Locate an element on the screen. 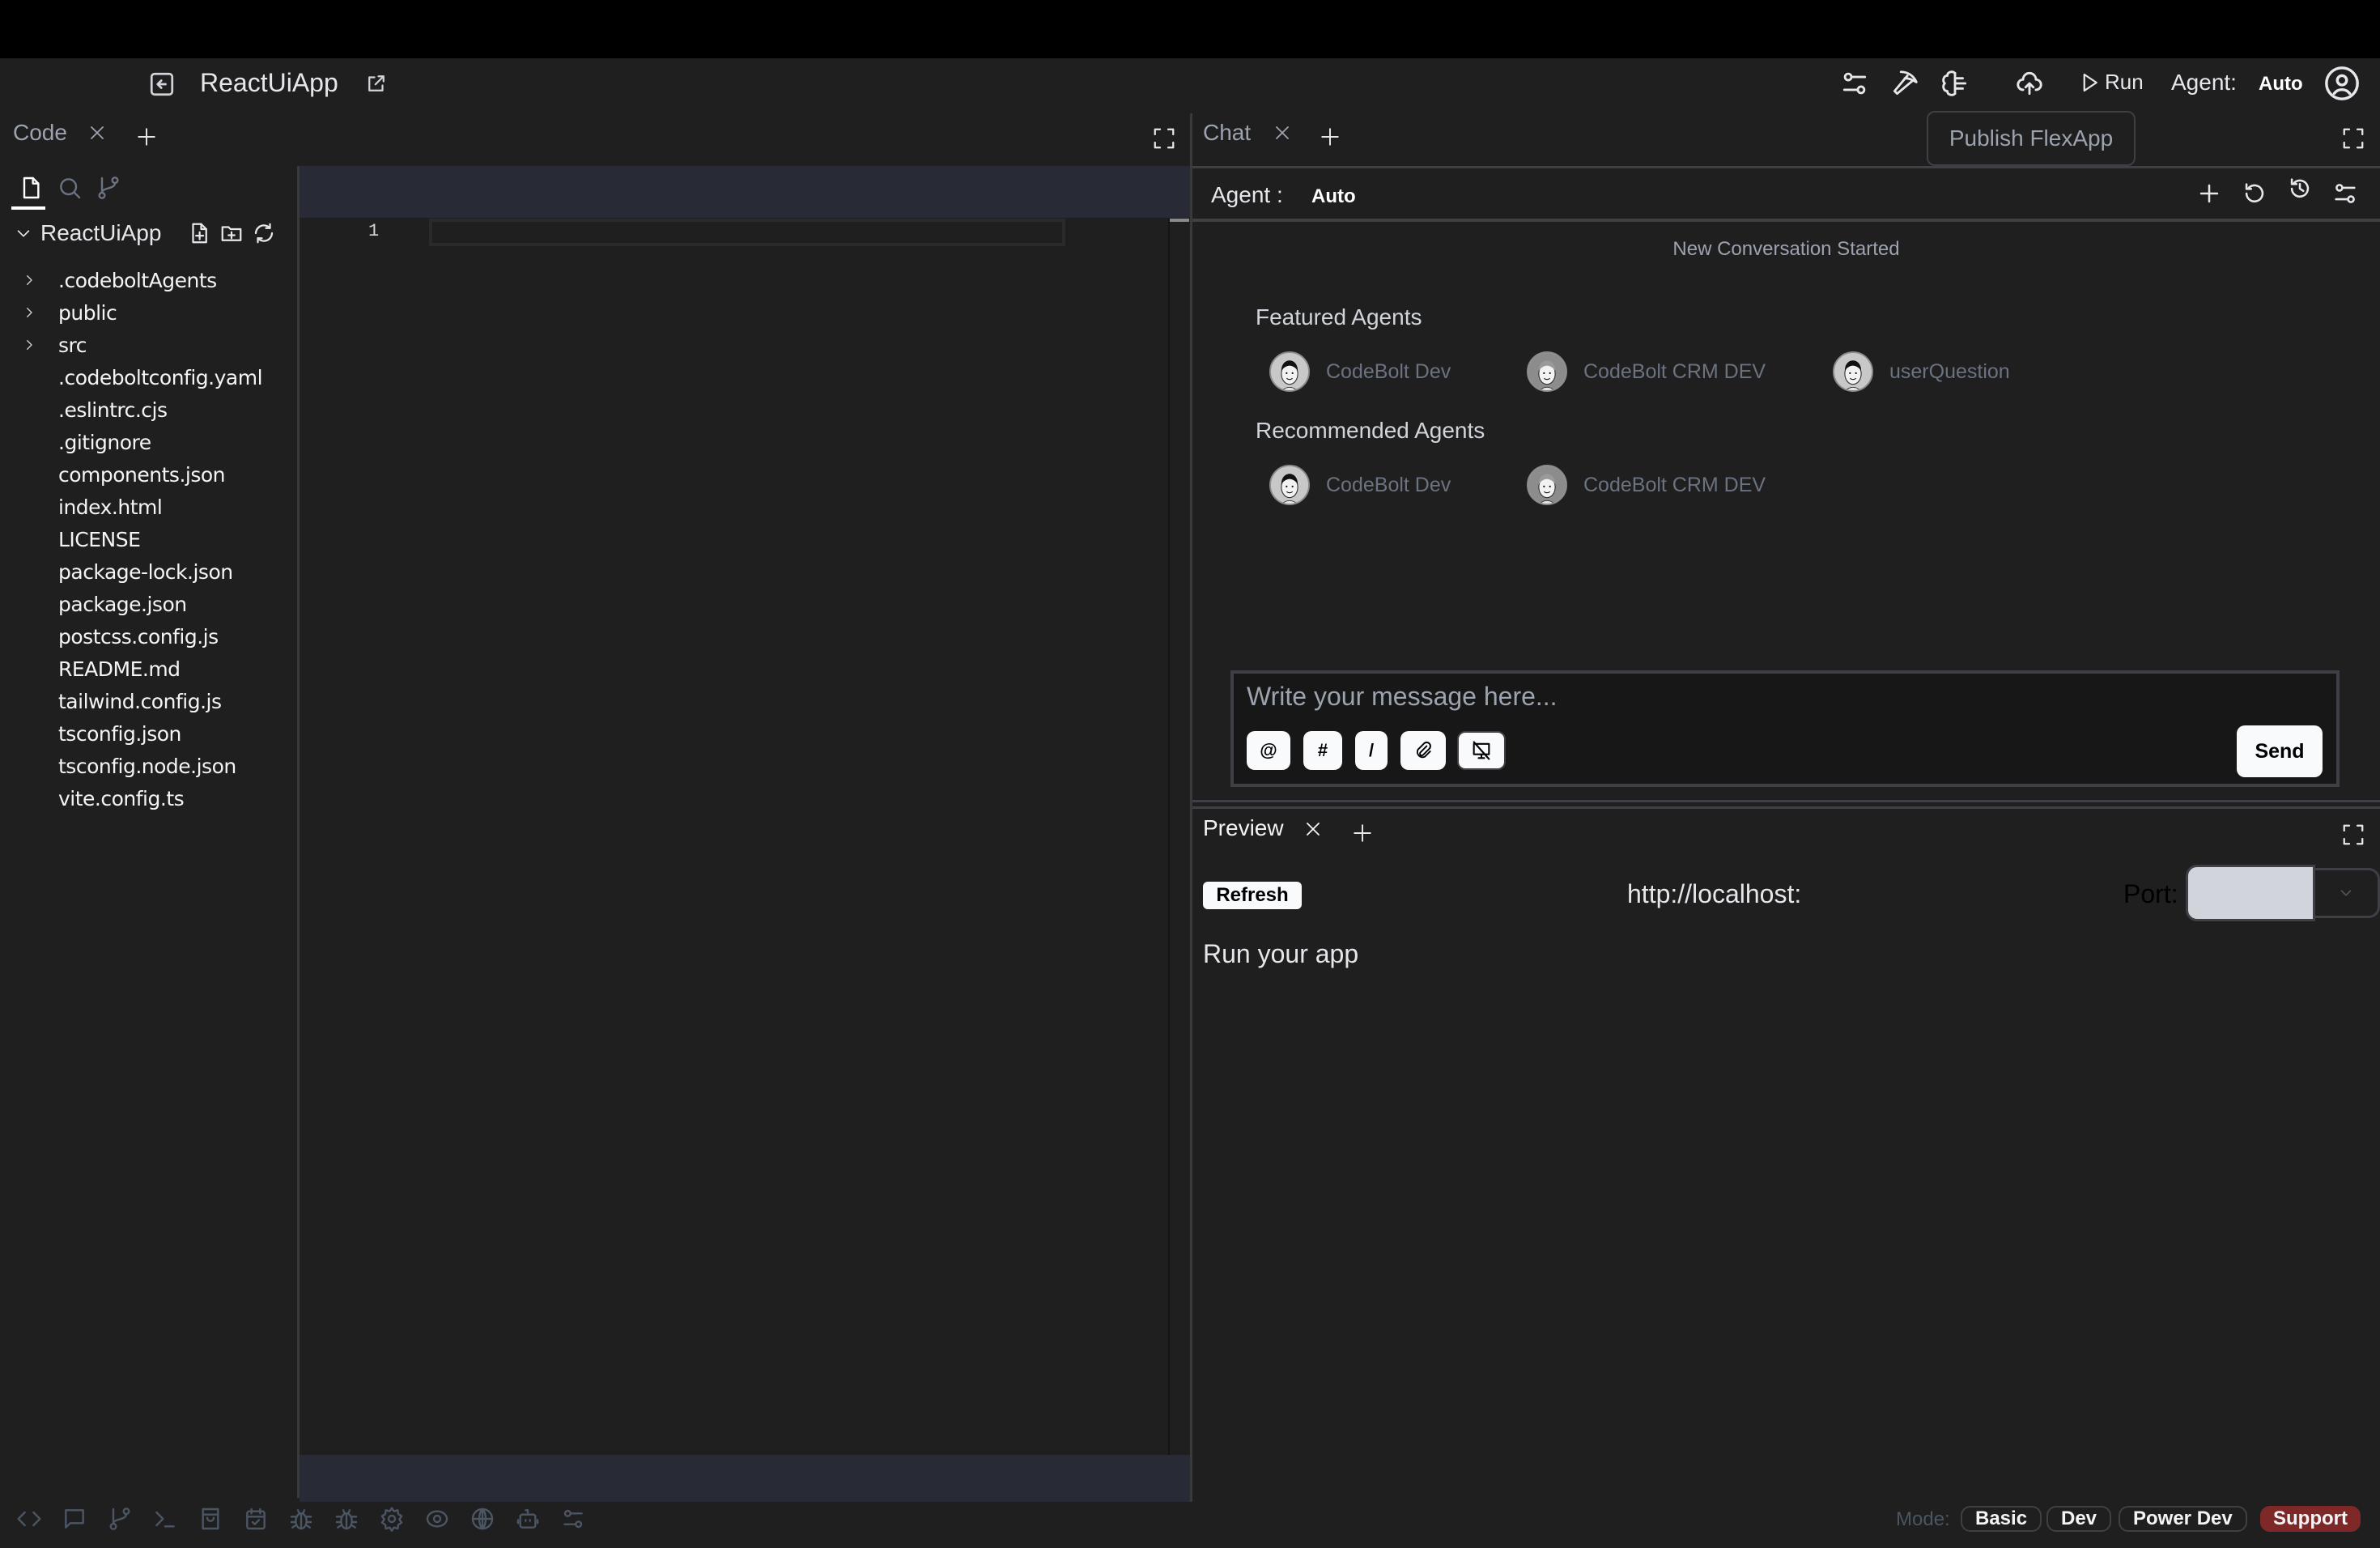 The height and width of the screenshot is (1548, 2380). cloud-upload-icon is located at coordinates (2029, 83).